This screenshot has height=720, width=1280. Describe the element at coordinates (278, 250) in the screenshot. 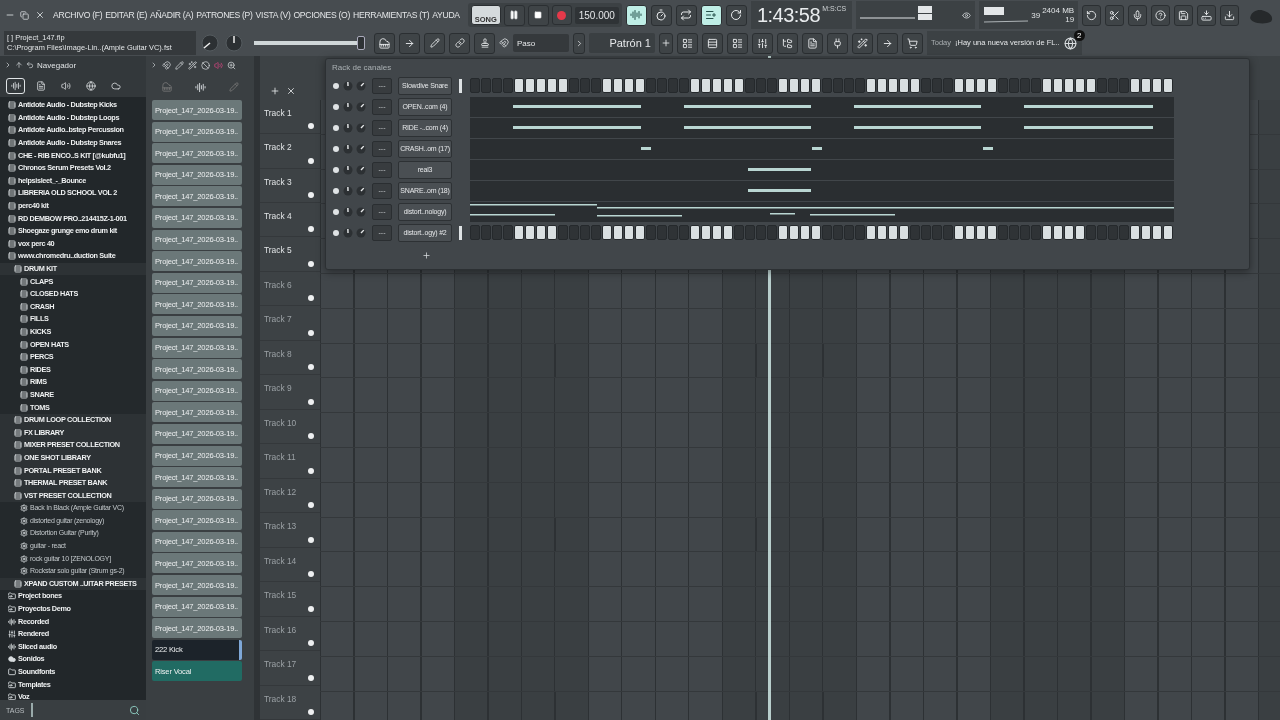

I see `track-name: Track 5` at that location.